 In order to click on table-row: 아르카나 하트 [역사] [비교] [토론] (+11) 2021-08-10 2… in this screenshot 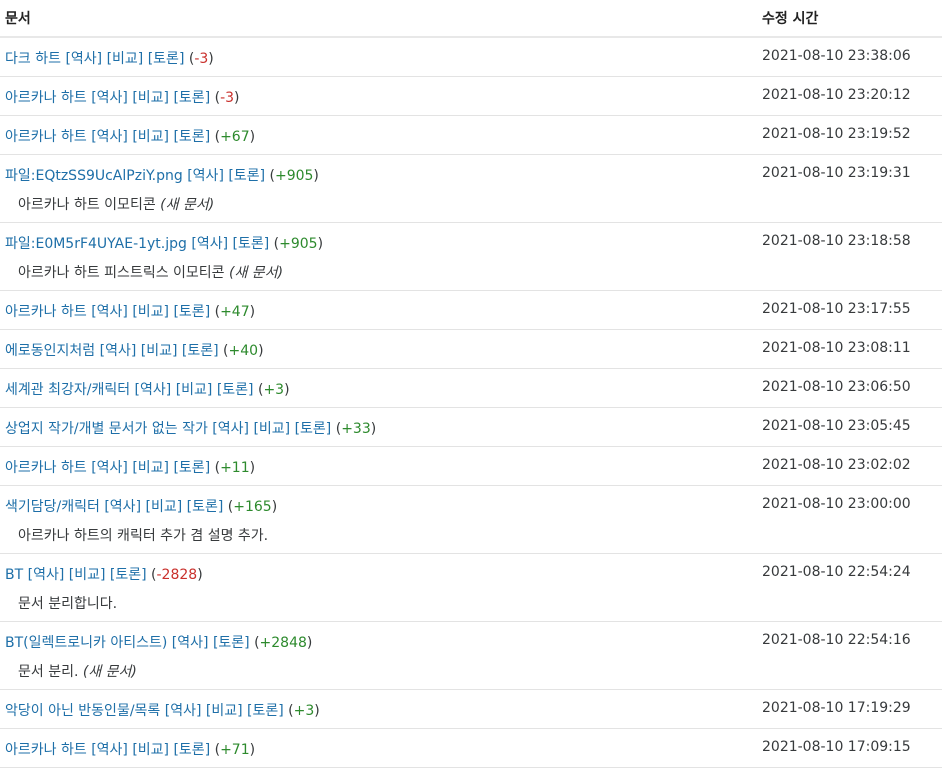, I will do `click(471, 466)`.